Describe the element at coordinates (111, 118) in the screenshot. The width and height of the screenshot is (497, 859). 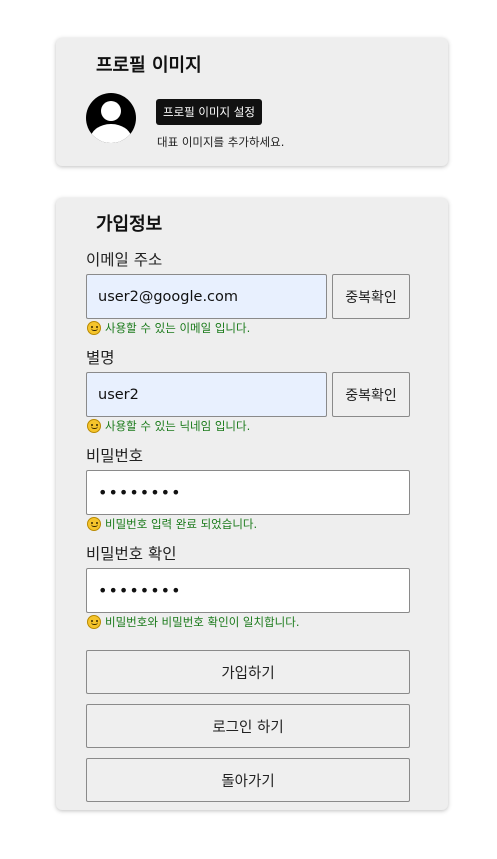
I see `default-avatar-icon` at that location.